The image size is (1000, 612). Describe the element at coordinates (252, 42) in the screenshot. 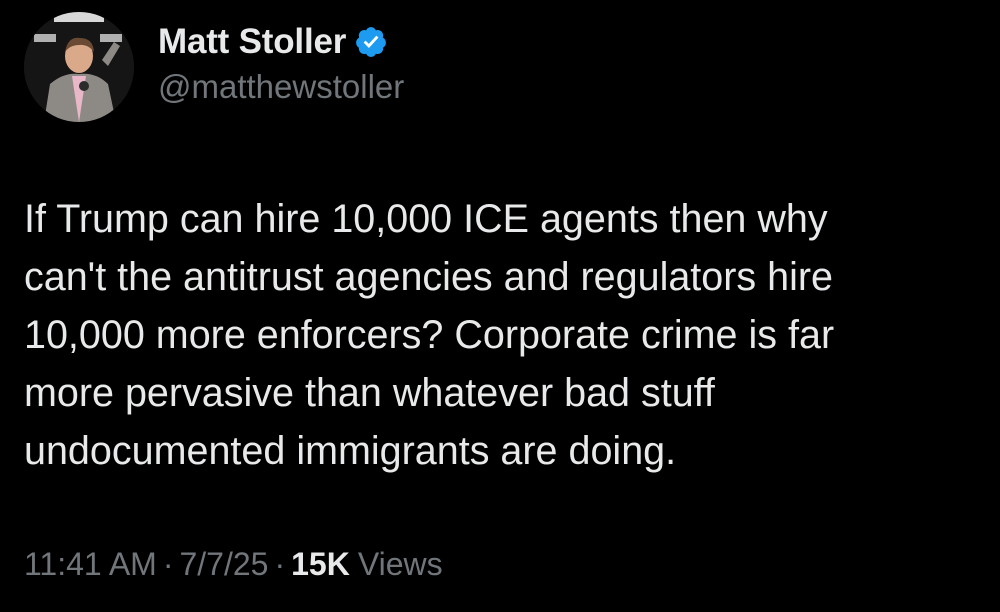

I see `author-display-name: Matt Stoller` at that location.